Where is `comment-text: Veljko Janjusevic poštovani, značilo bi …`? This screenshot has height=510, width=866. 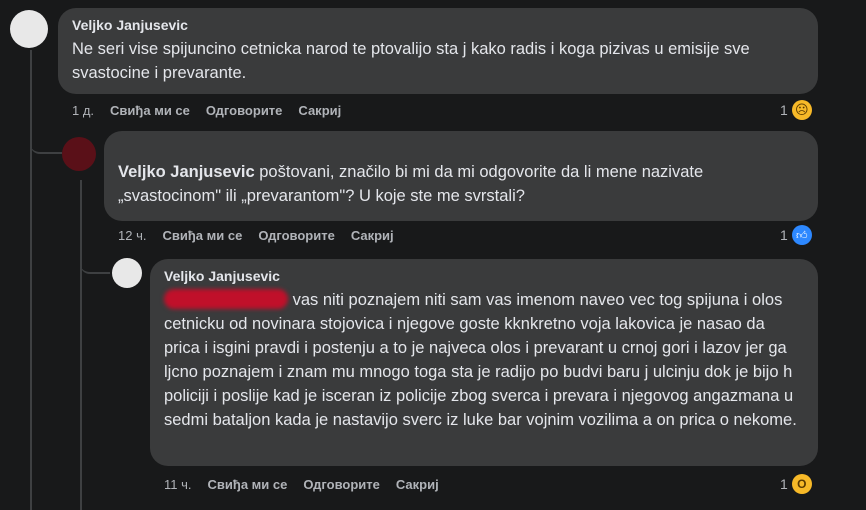
comment-text: Veljko Janjusevic poštovani, značilo bi … is located at coordinates (461, 184).